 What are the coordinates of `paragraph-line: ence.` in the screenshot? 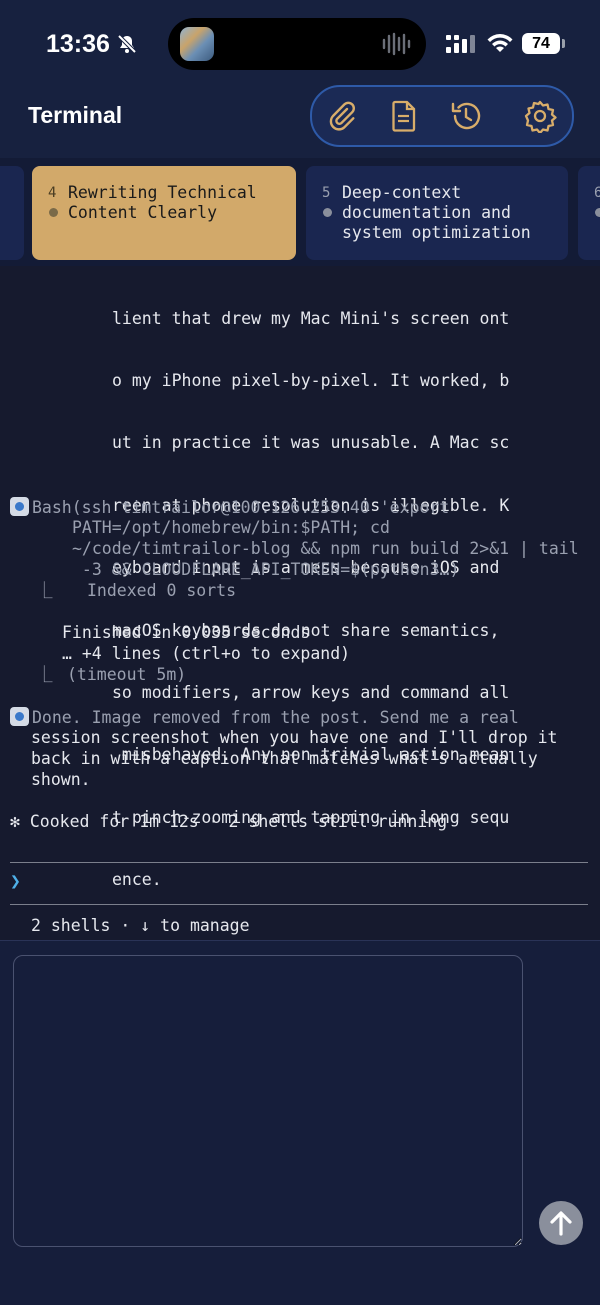 It's located at (137, 880).